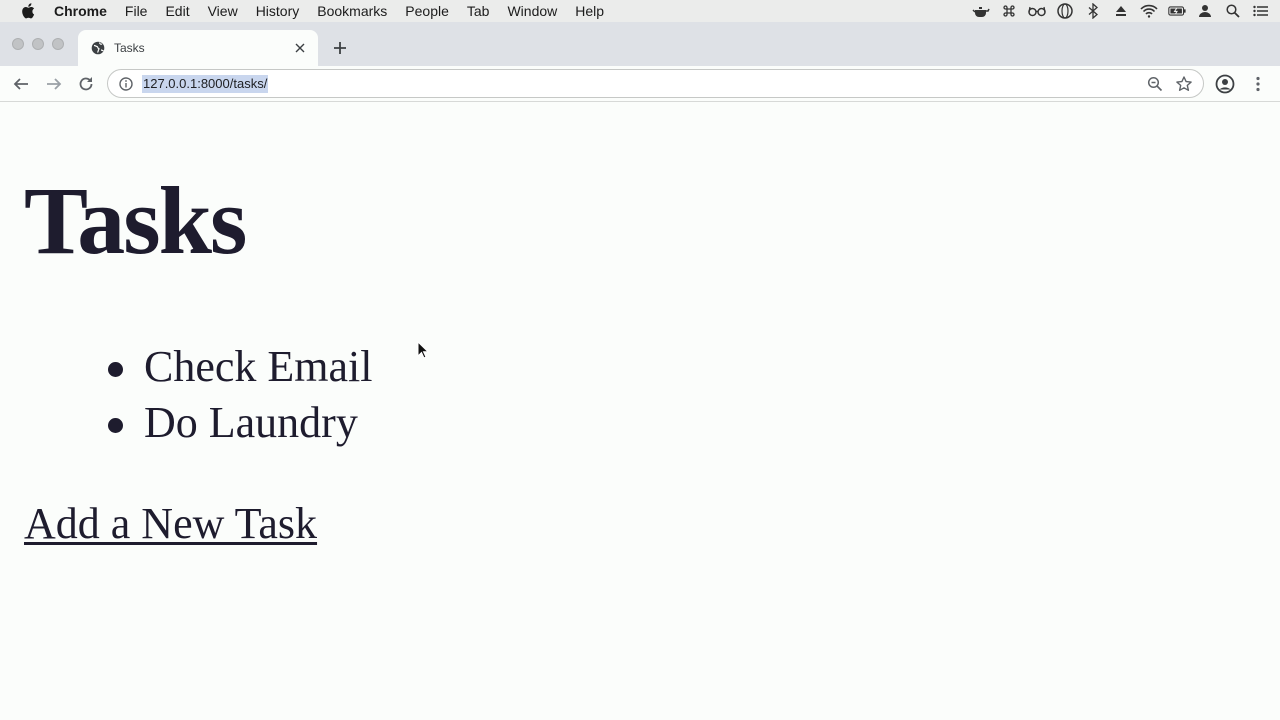 This screenshot has height=720, width=1280. I want to click on task-item: Do Laundry, so click(238, 423).